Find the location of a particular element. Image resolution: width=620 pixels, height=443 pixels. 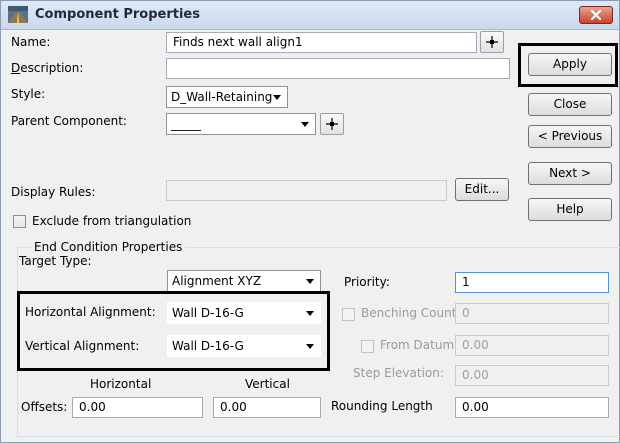

target-type-label: Target Type: is located at coordinates (55, 261).